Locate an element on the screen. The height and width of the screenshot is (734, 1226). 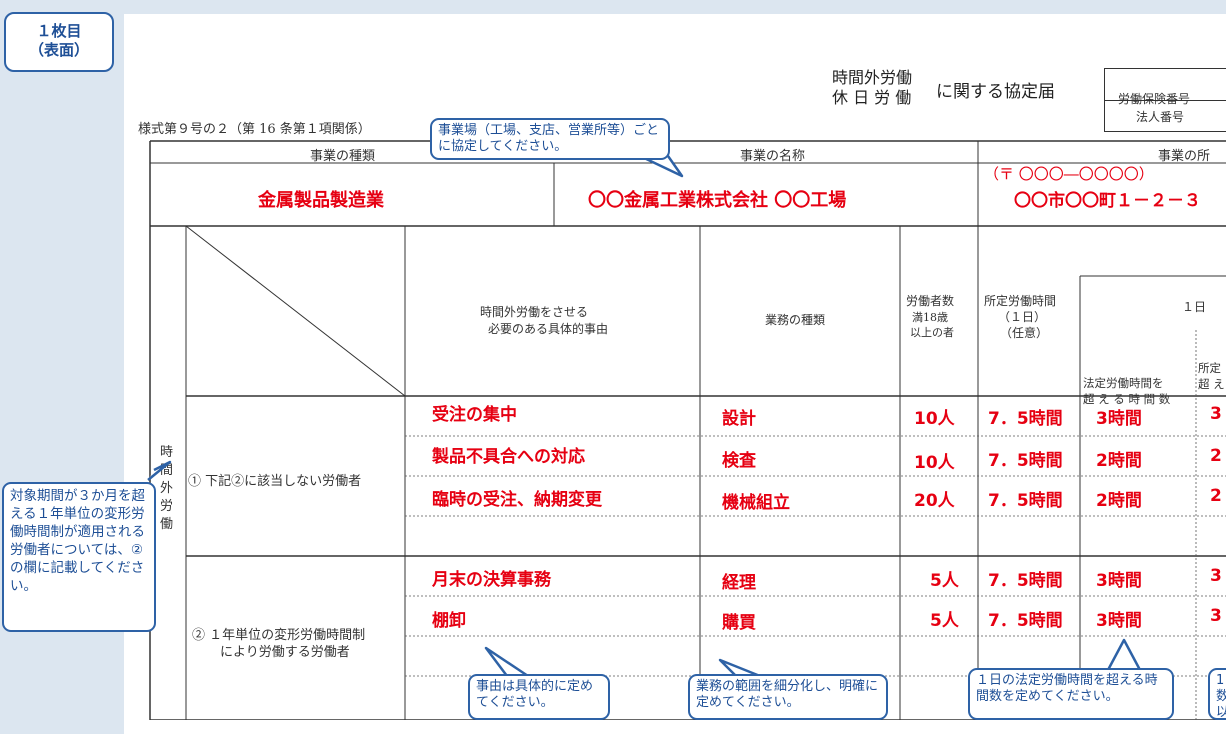
callout-work-scope: 業務の範囲を細分化し、明確に定めてください。 is located at coordinates (788, 697).